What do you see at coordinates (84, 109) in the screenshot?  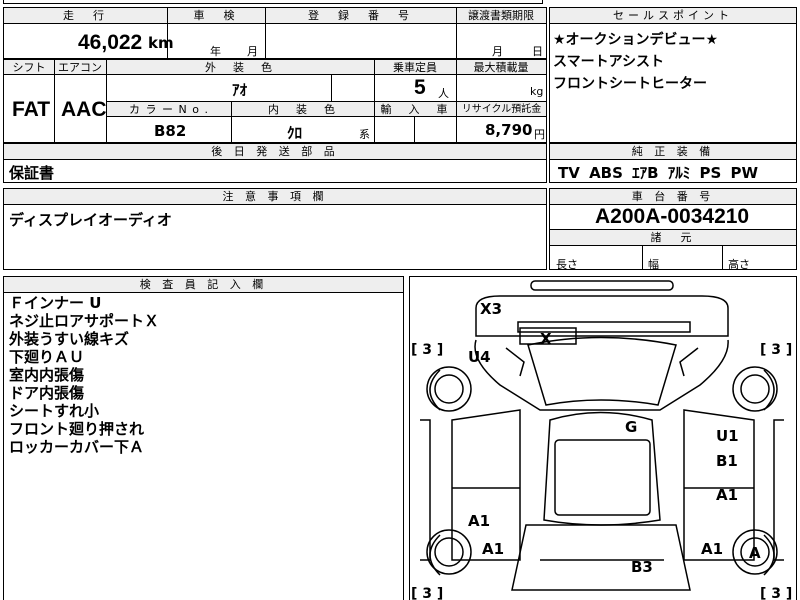 I see `ac-value: AAC` at bounding box center [84, 109].